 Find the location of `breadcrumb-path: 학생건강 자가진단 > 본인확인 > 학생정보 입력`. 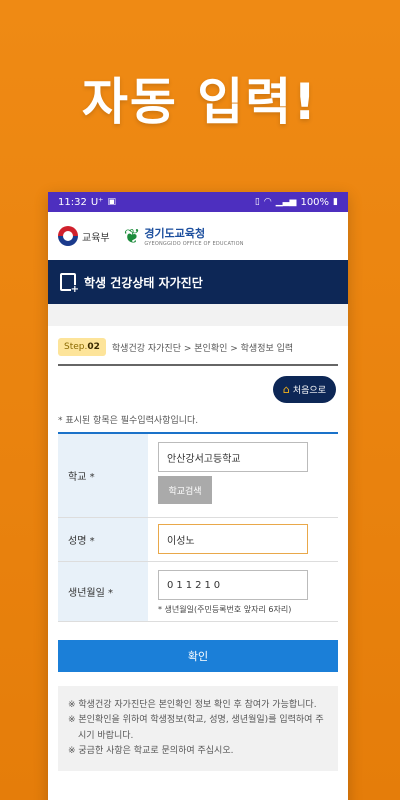

breadcrumb-path: 학생건강 자가진단 > 본인확인 > 학생정보 입력 is located at coordinates (202, 348).